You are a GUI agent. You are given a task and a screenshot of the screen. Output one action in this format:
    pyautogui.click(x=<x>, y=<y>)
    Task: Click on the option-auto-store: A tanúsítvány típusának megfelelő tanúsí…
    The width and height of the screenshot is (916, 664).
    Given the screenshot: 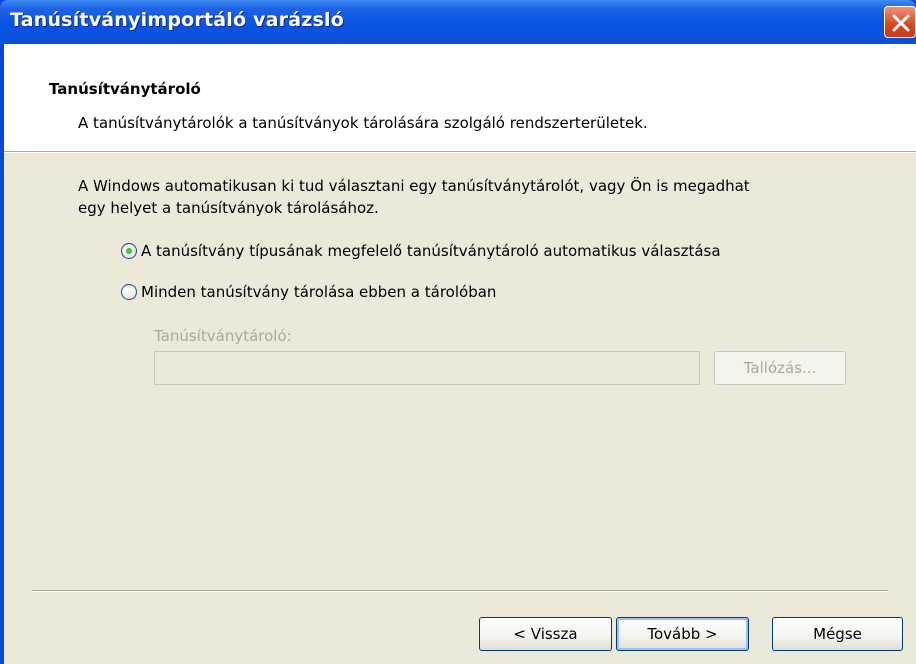 What is the action you would take?
    pyautogui.click(x=421, y=251)
    